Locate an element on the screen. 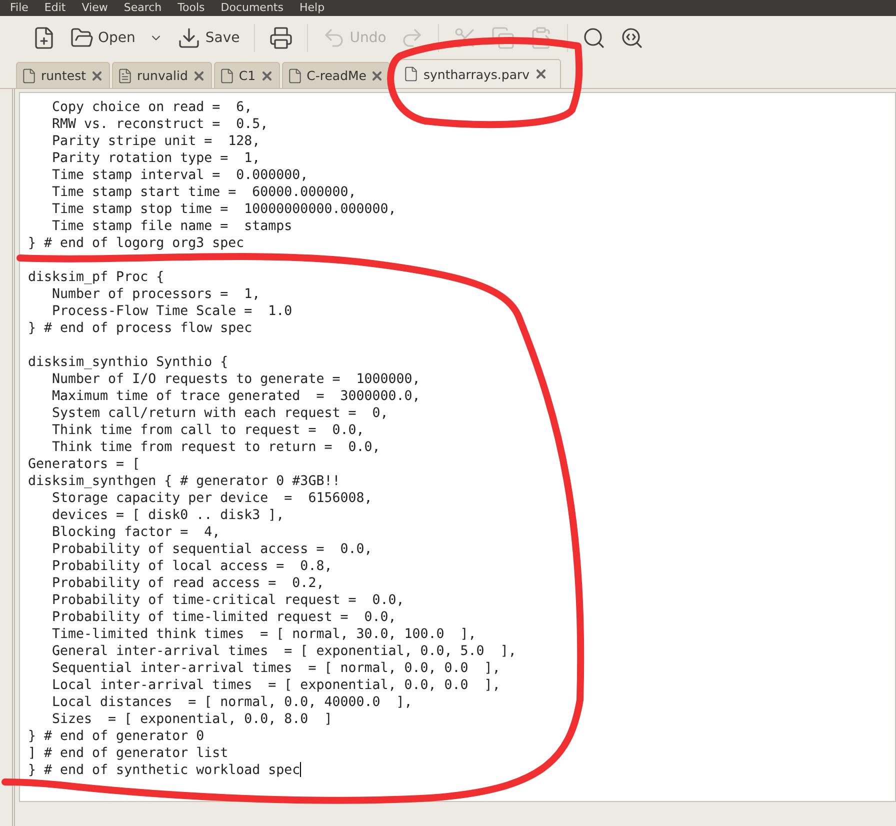 Image resolution: width=896 pixels, height=826 pixels. copy-icon is located at coordinates (503, 38).